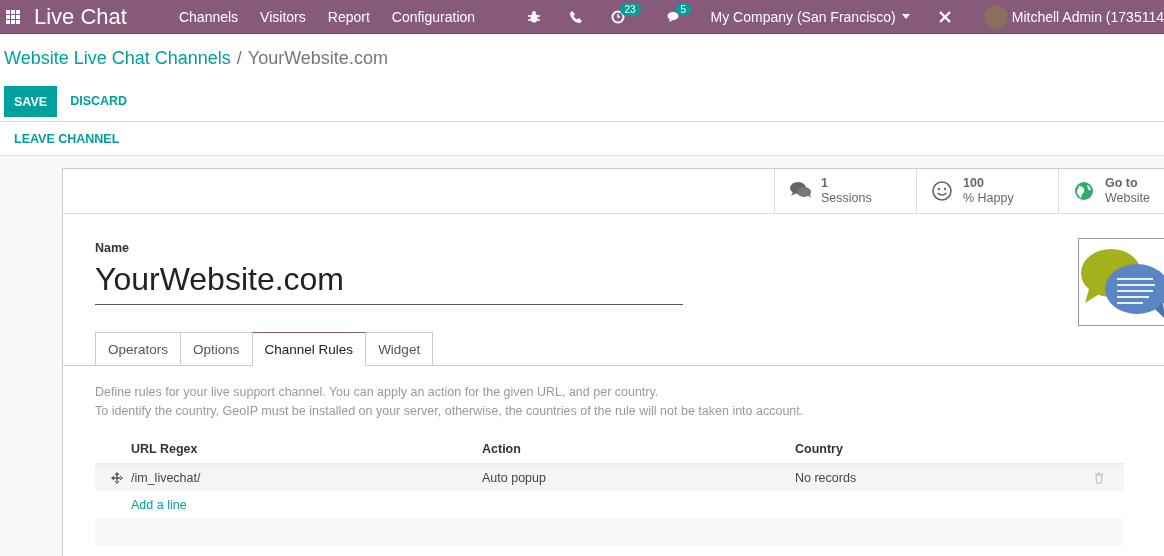 The height and width of the screenshot is (556, 1164). Describe the element at coordinates (826, 478) in the screenshot. I see `table-cell-text: No records` at that location.